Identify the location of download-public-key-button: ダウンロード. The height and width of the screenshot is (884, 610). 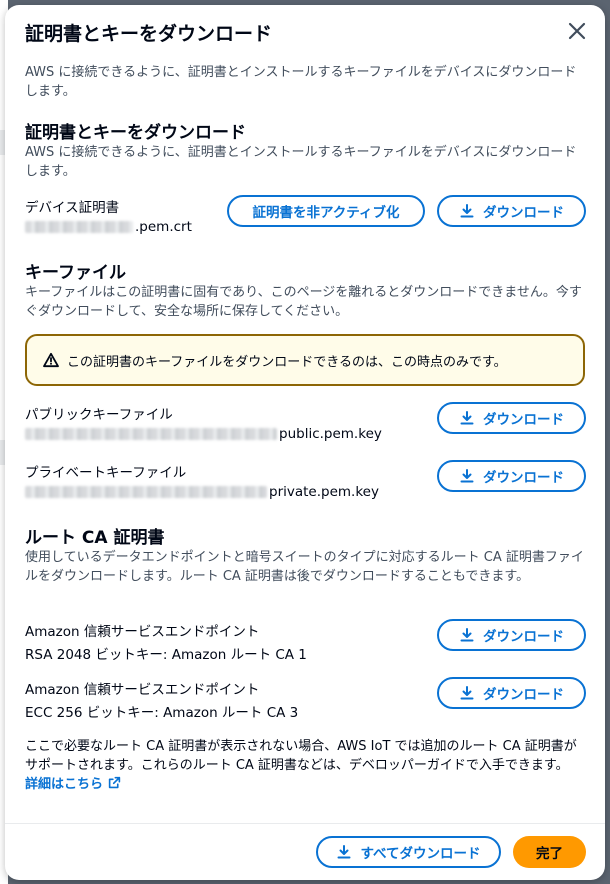
(511, 418).